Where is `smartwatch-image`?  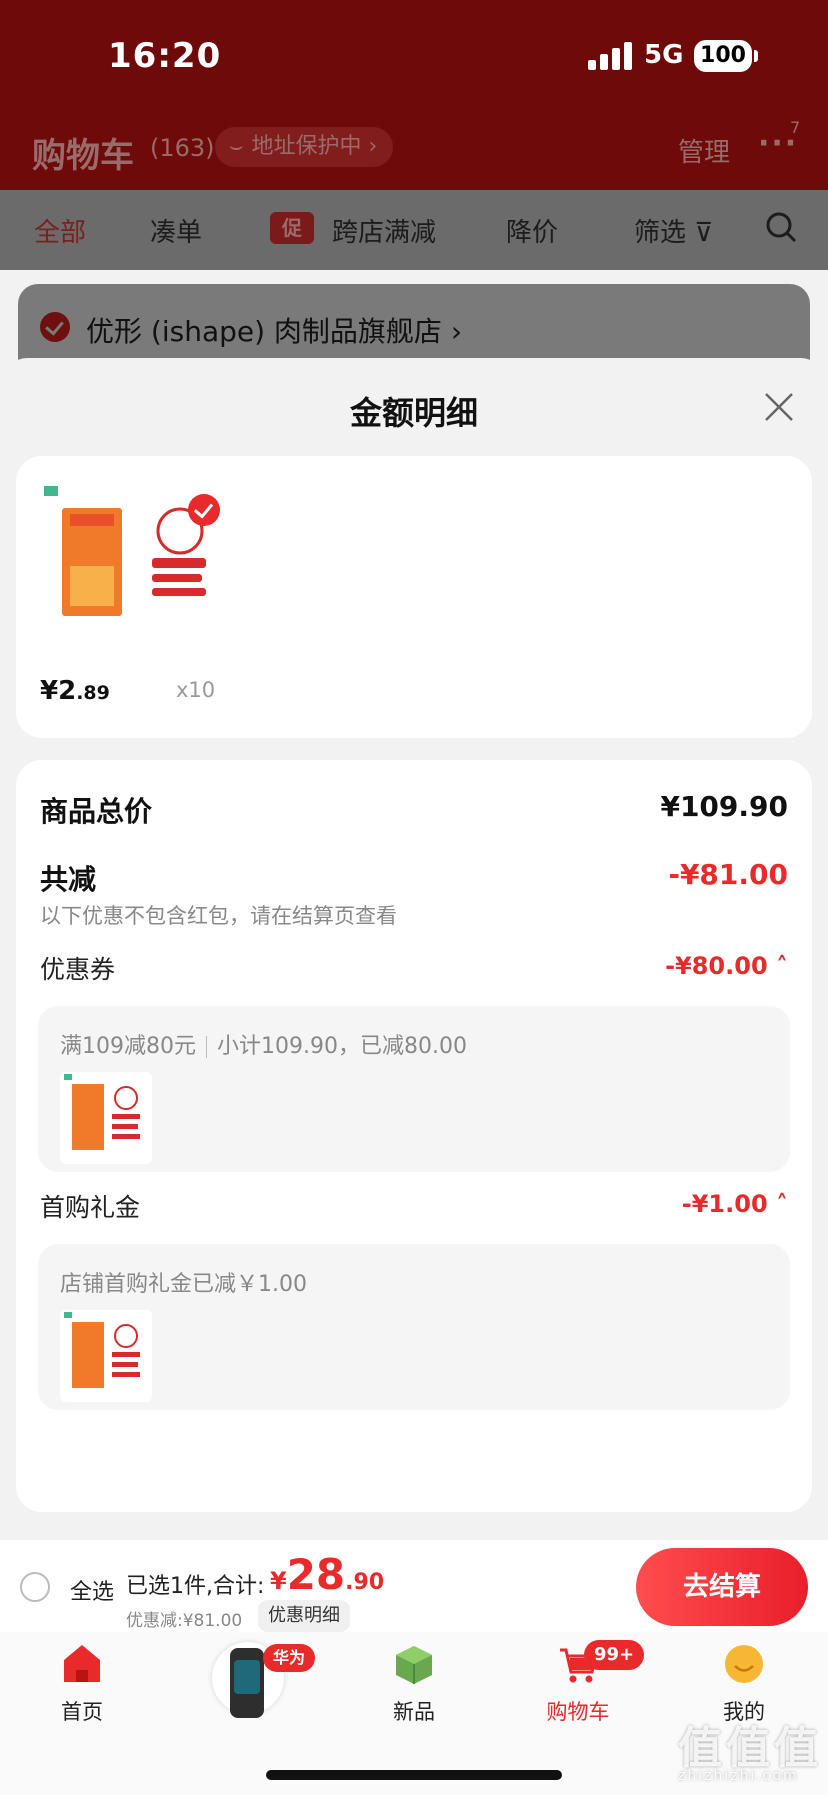
smartwatch-image is located at coordinates (247, 1683).